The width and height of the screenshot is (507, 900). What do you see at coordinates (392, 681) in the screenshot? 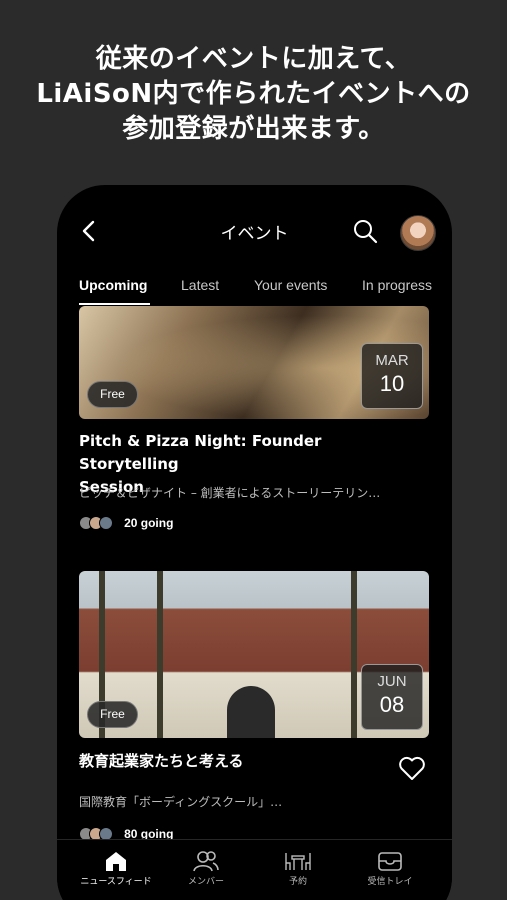
I see `event-month: JUN` at bounding box center [392, 681].